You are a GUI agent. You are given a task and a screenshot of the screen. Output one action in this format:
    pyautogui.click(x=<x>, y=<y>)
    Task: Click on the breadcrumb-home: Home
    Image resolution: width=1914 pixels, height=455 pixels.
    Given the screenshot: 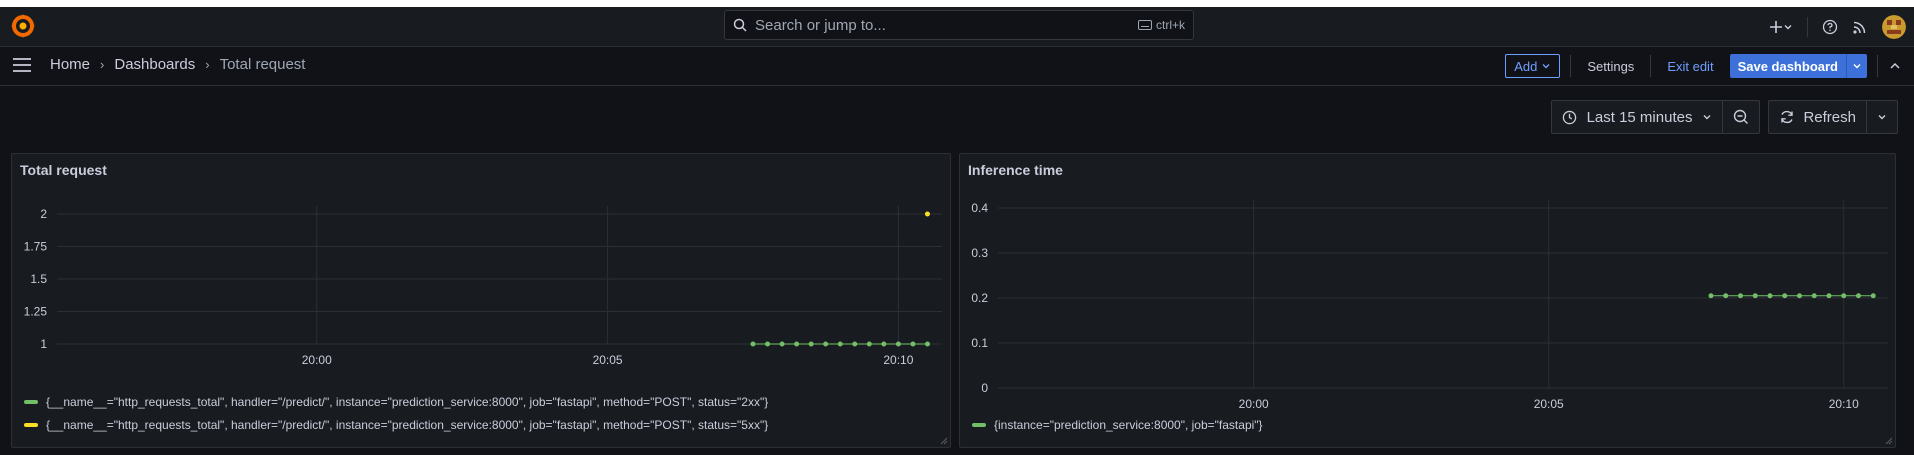 What is the action you would take?
    pyautogui.click(x=70, y=64)
    